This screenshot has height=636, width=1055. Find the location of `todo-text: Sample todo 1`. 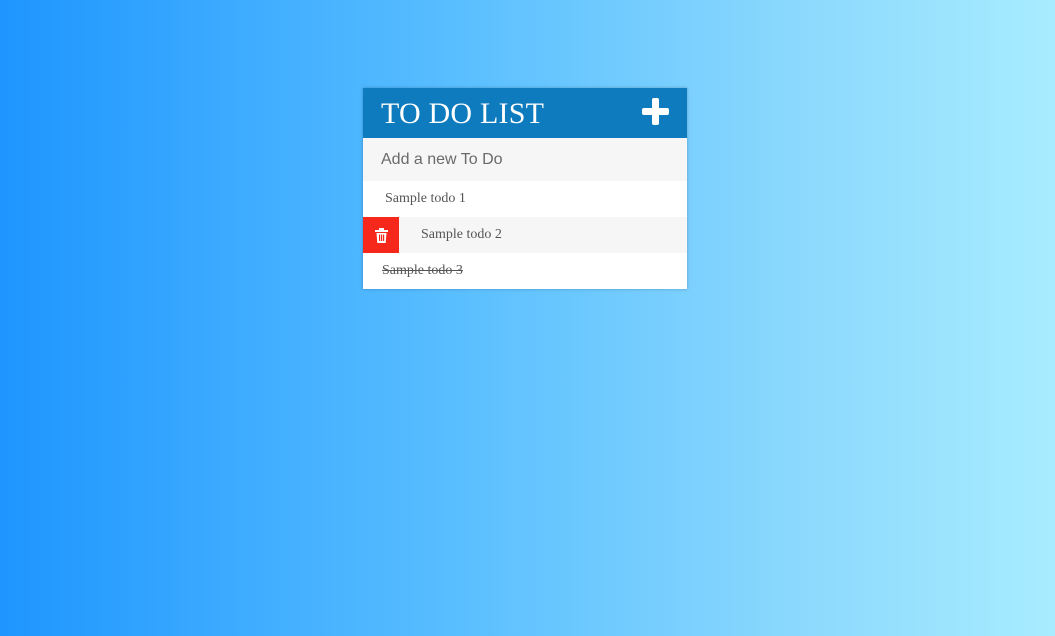

todo-text: Sample todo 1 is located at coordinates (425, 198).